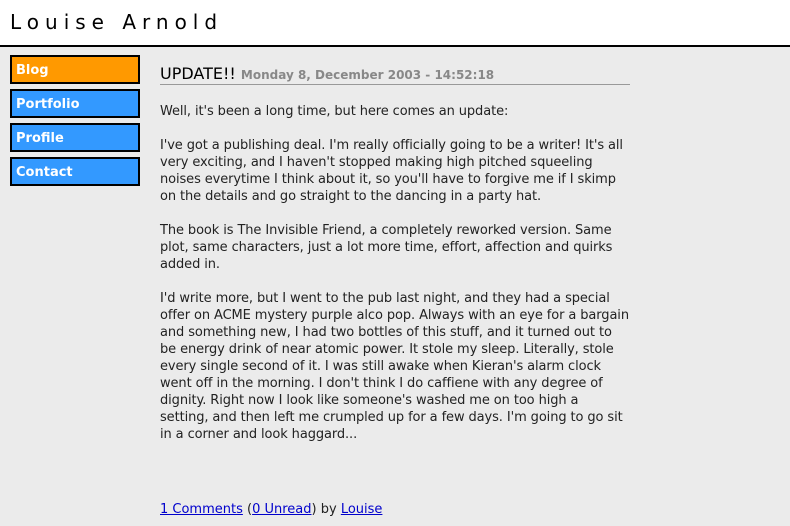  I want to click on post-footer: 1 Comments (0 Unread) by Louise, so click(271, 509).